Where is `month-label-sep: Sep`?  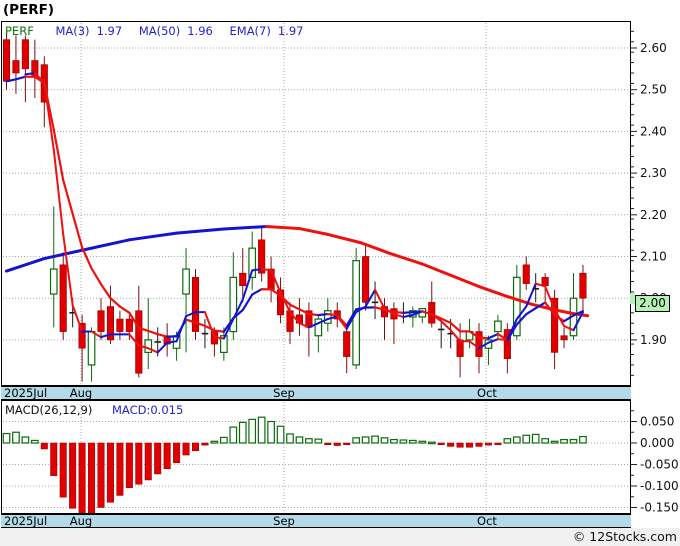
month-label-sep: Sep is located at coordinates (284, 521).